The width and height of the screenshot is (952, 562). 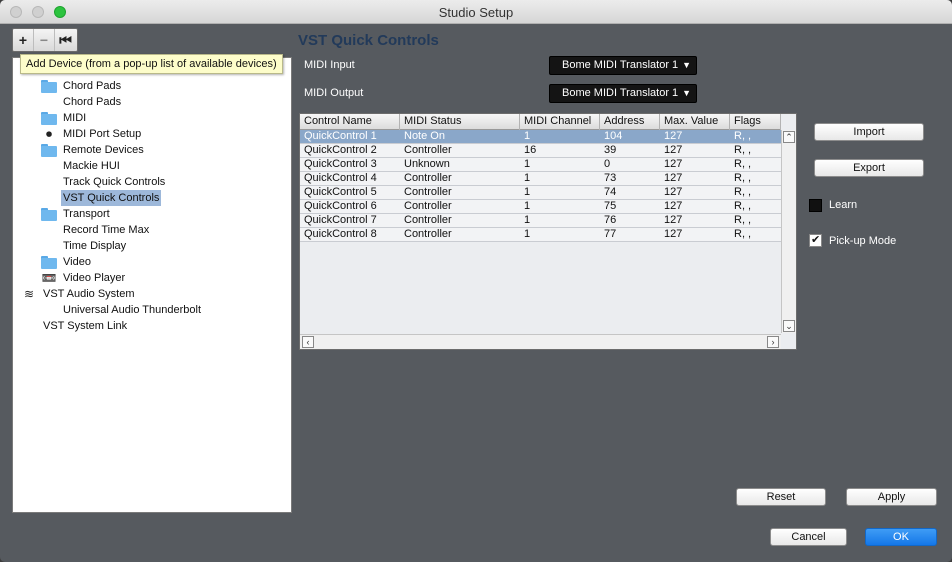 What do you see at coordinates (630, 220) in the screenshot?
I see `table-cell: 76` at bounding box center [630, 220].